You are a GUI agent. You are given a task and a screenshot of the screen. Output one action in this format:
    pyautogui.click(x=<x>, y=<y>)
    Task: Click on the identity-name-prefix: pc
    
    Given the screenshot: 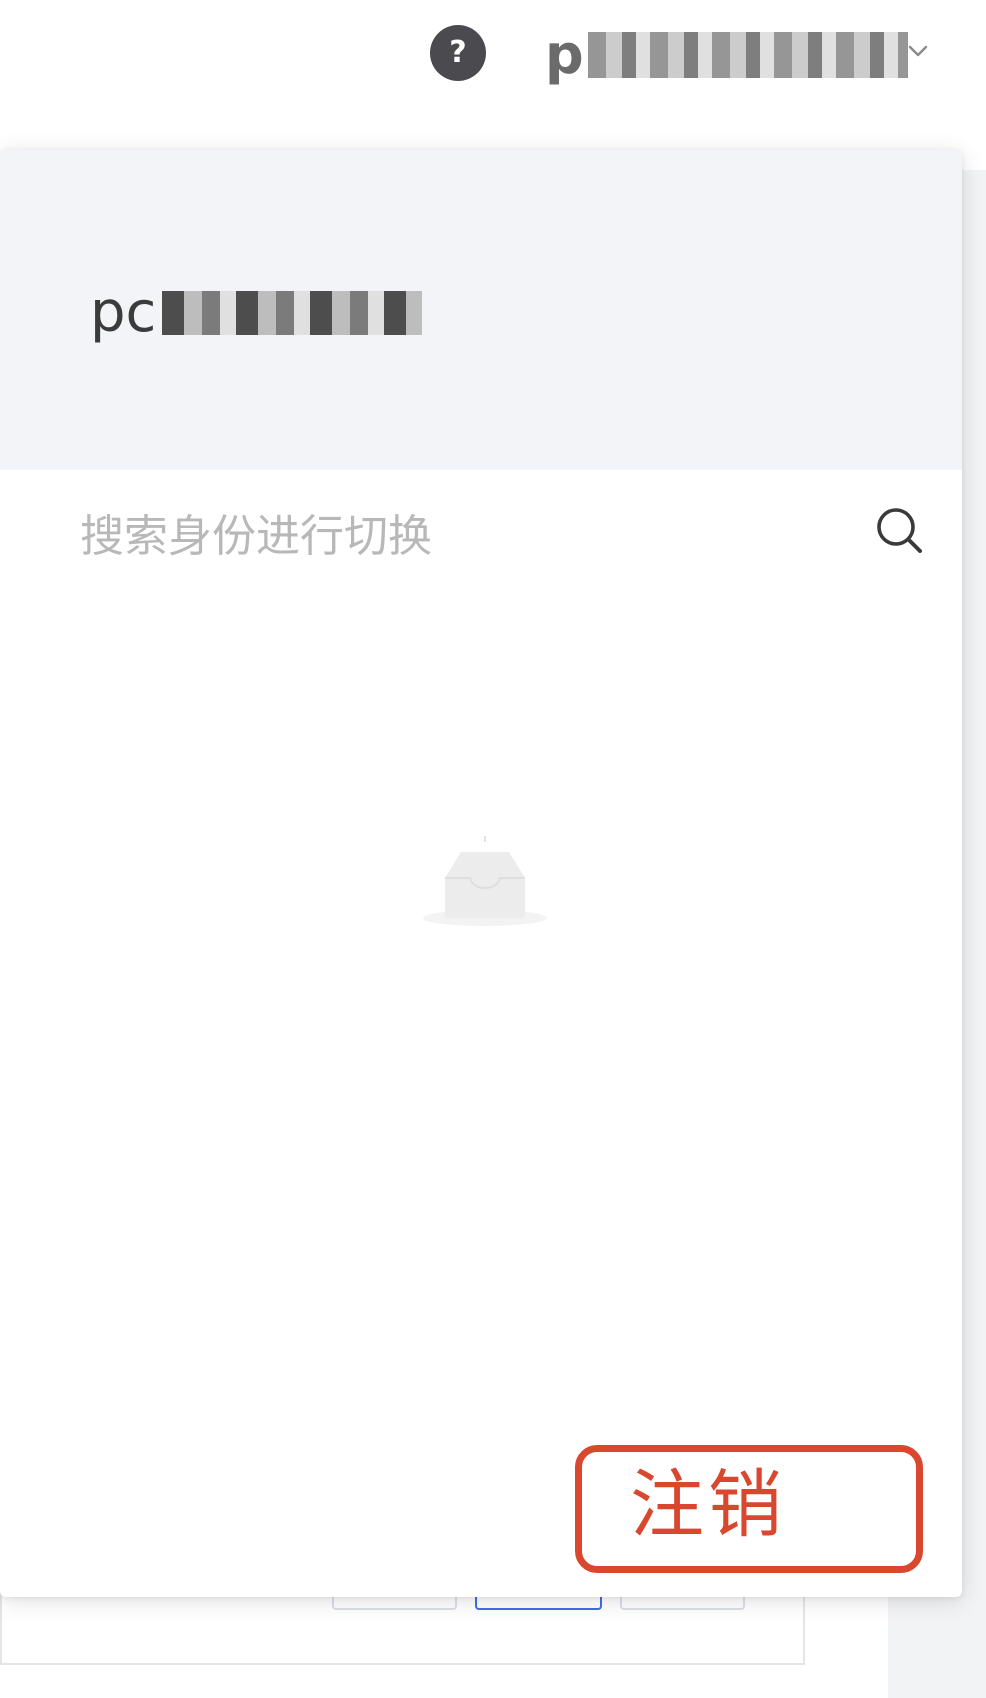 What is the action you would take?
    pyautogui.click(x=123, y=312)
    